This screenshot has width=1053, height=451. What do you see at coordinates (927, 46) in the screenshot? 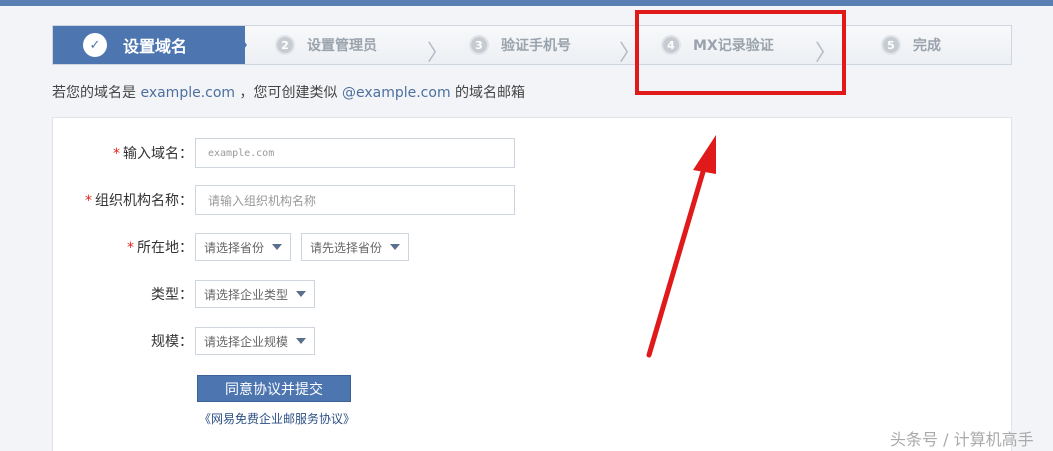
I see `step-label: 完成` at bounding box center [927, 46].